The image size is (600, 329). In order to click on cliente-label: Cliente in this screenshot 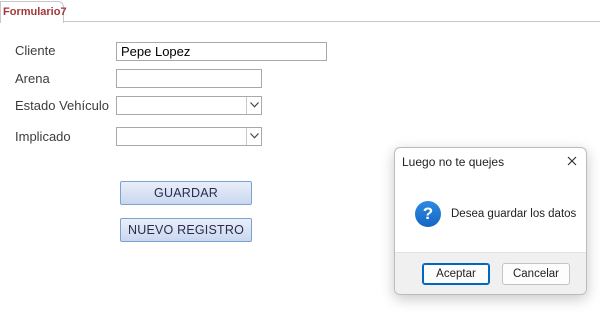, I will do `click(35, 50)`.